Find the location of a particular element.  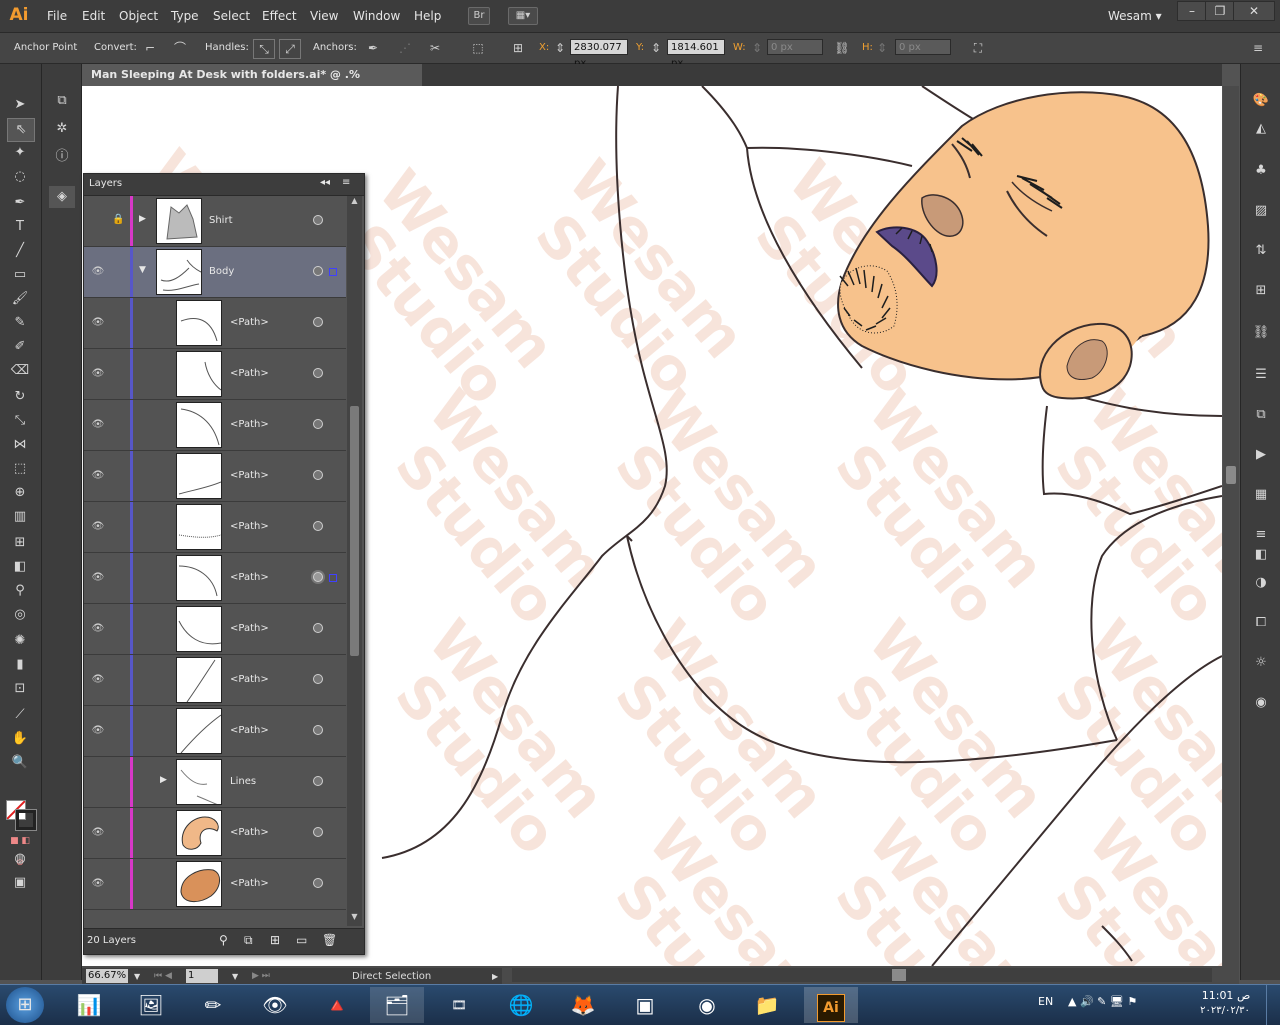

first-artboard-icon: ⏮ ◀ is located at coordinates (163, 976).